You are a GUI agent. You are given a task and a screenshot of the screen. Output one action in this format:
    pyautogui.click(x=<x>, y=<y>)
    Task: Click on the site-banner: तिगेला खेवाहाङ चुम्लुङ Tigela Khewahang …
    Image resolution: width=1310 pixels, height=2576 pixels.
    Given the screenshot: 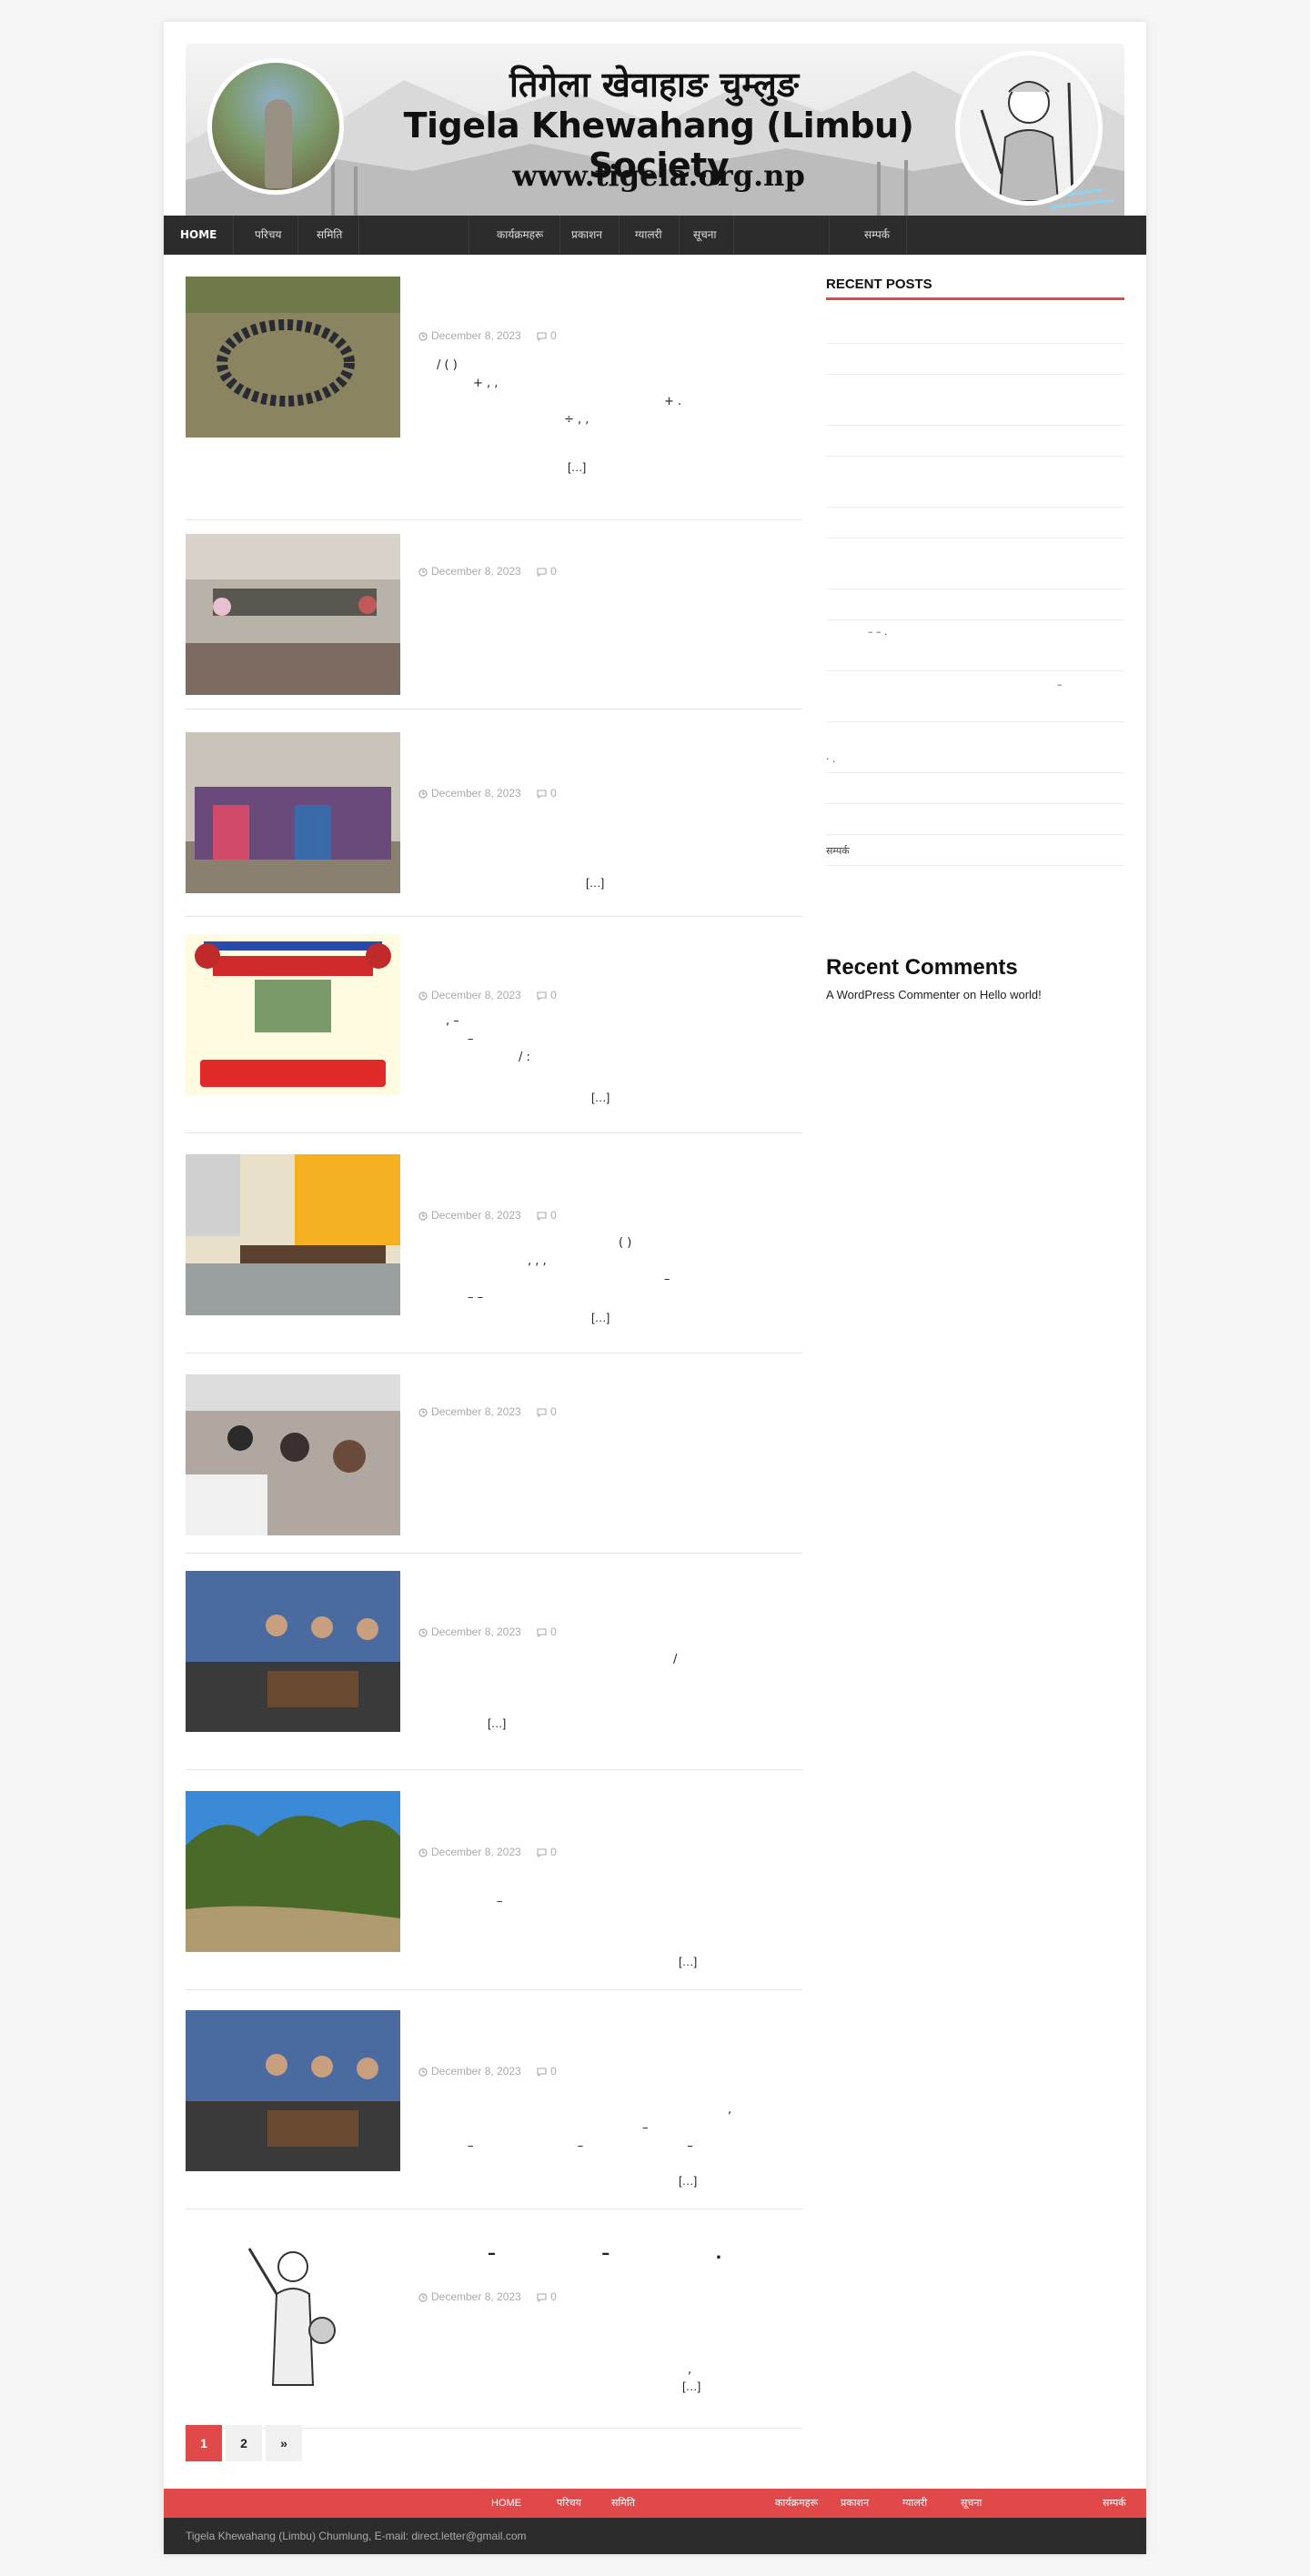 What is the action you would take?
    pyautogui.click(x=655, y=133)
    